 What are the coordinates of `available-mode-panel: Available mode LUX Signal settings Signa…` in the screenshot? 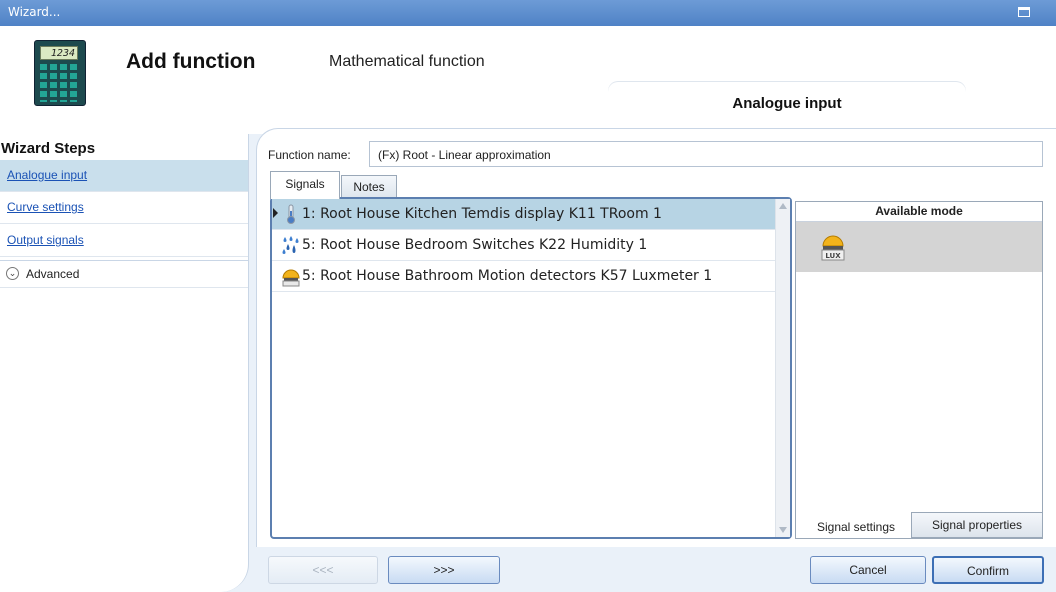 It's located at (919, 370).